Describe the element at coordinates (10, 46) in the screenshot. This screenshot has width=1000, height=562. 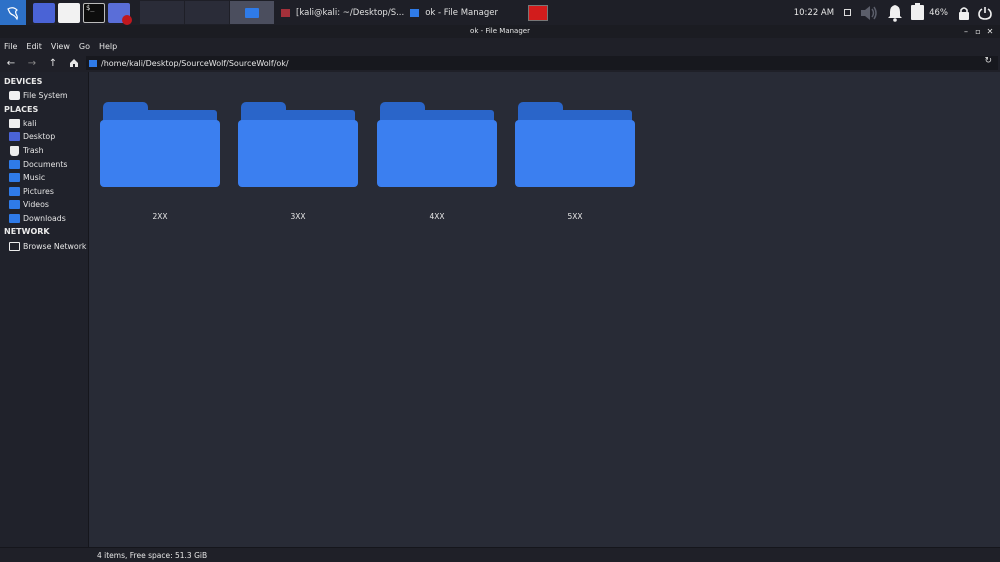
I see `menu-file: File` at that location.